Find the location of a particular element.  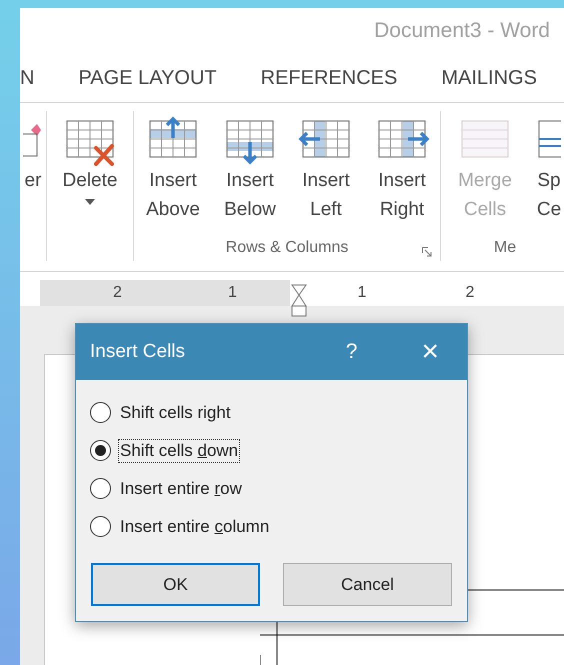

radio-label: Insert entire row is located at coordinates (181, 488).